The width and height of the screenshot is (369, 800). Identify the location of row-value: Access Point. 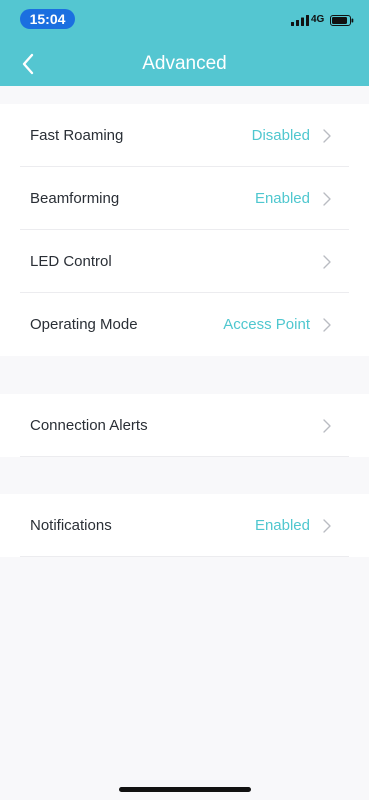
(266, 324).